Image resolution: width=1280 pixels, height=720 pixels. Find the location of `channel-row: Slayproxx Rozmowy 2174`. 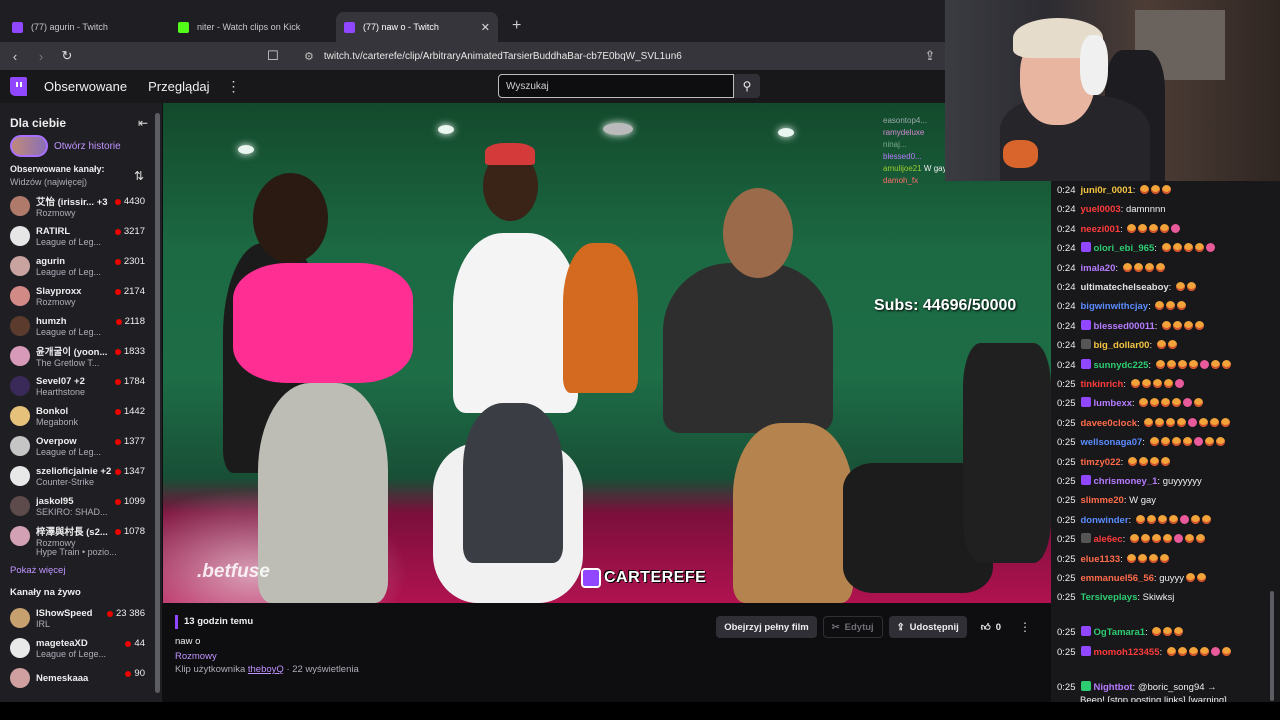

channel-row: Slayproxx Rozmowy 2174 is located at coordinates (81, 296).